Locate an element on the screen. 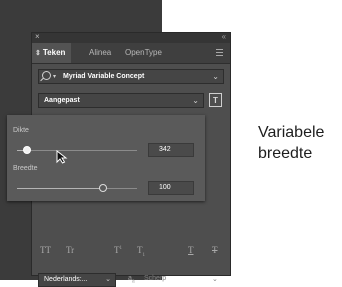 The height and width of the screenshot is (287, 342). panel-tabs: ⇕ Teken Alinea OpenType is located at coordinates (131, 53).